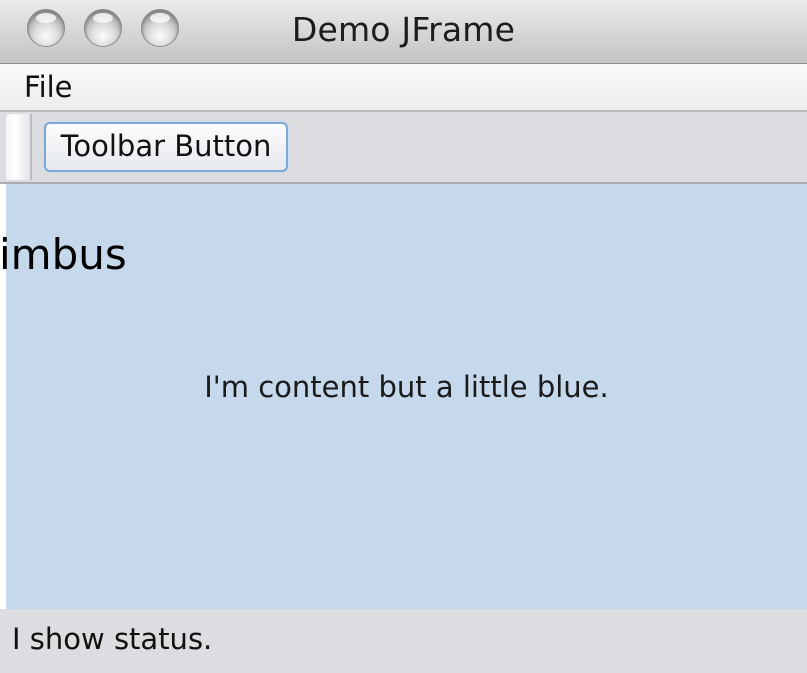 The height and width of the screenshot is (673, 807). I want to click on window-title: Demo JFrame, so click(403, 29).